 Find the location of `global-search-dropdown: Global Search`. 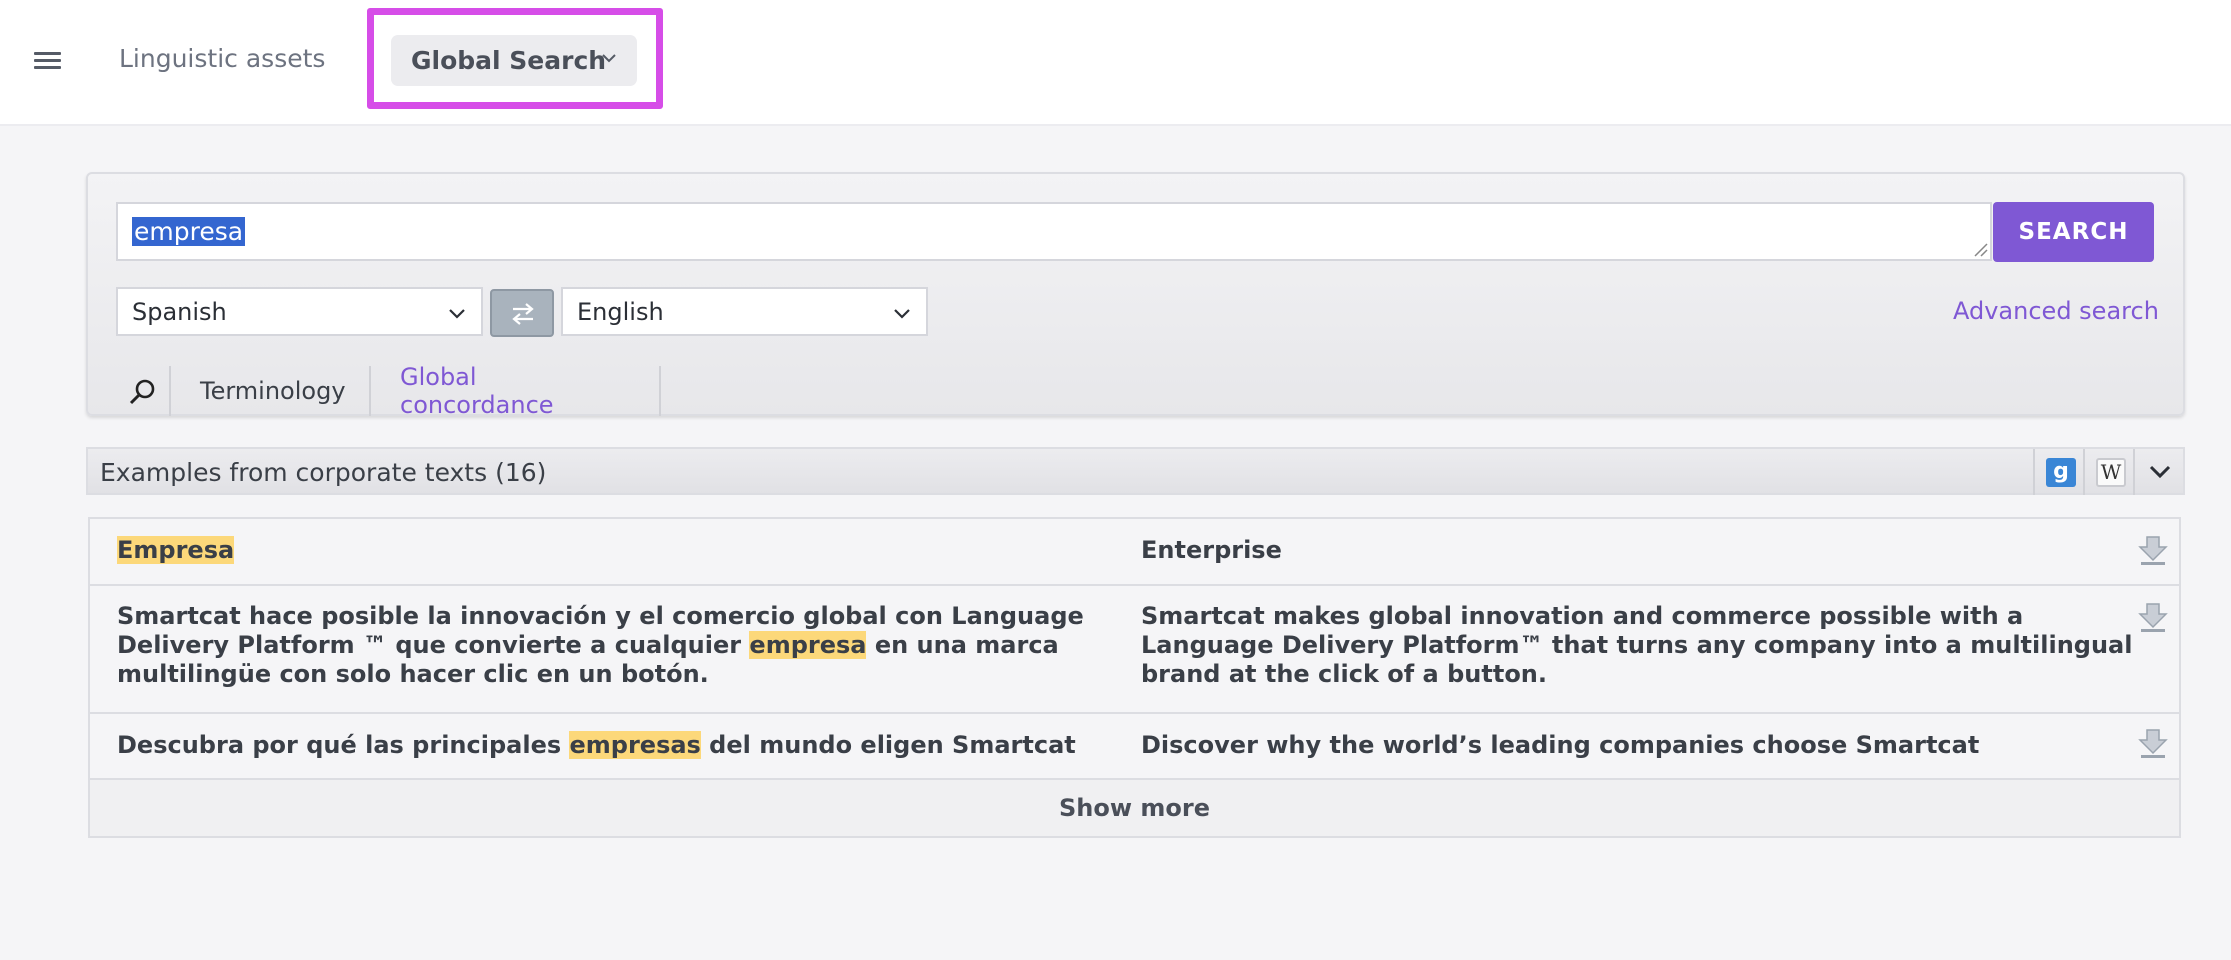

global-search-dropdown: Global Search is located at coordinates (514, 60).